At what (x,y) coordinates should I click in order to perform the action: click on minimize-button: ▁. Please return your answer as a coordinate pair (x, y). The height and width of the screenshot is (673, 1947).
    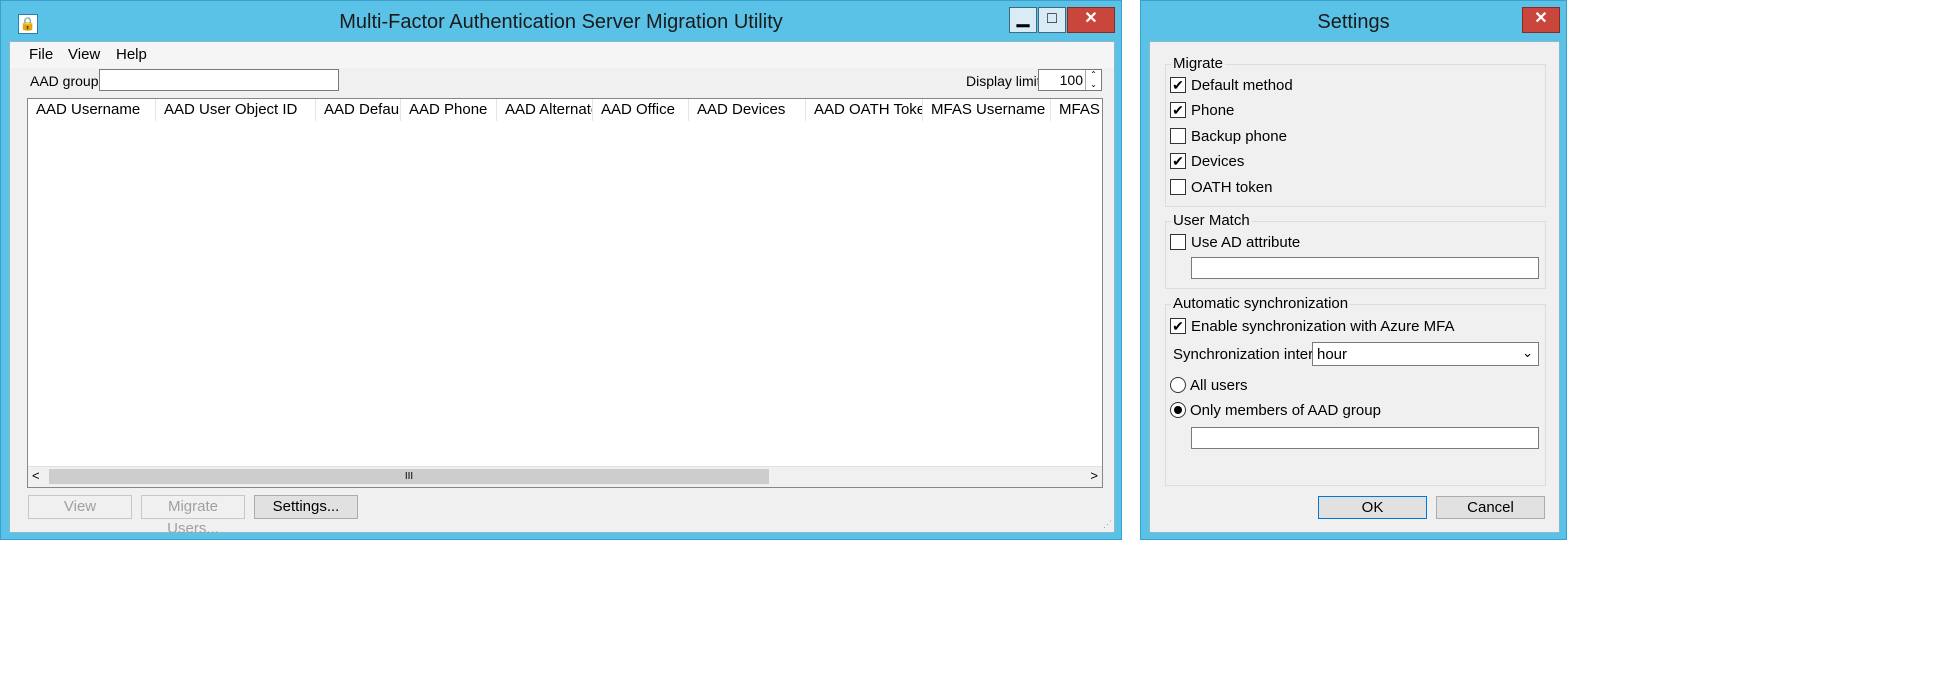
    Looking at the image, I should click on (1023, 20).